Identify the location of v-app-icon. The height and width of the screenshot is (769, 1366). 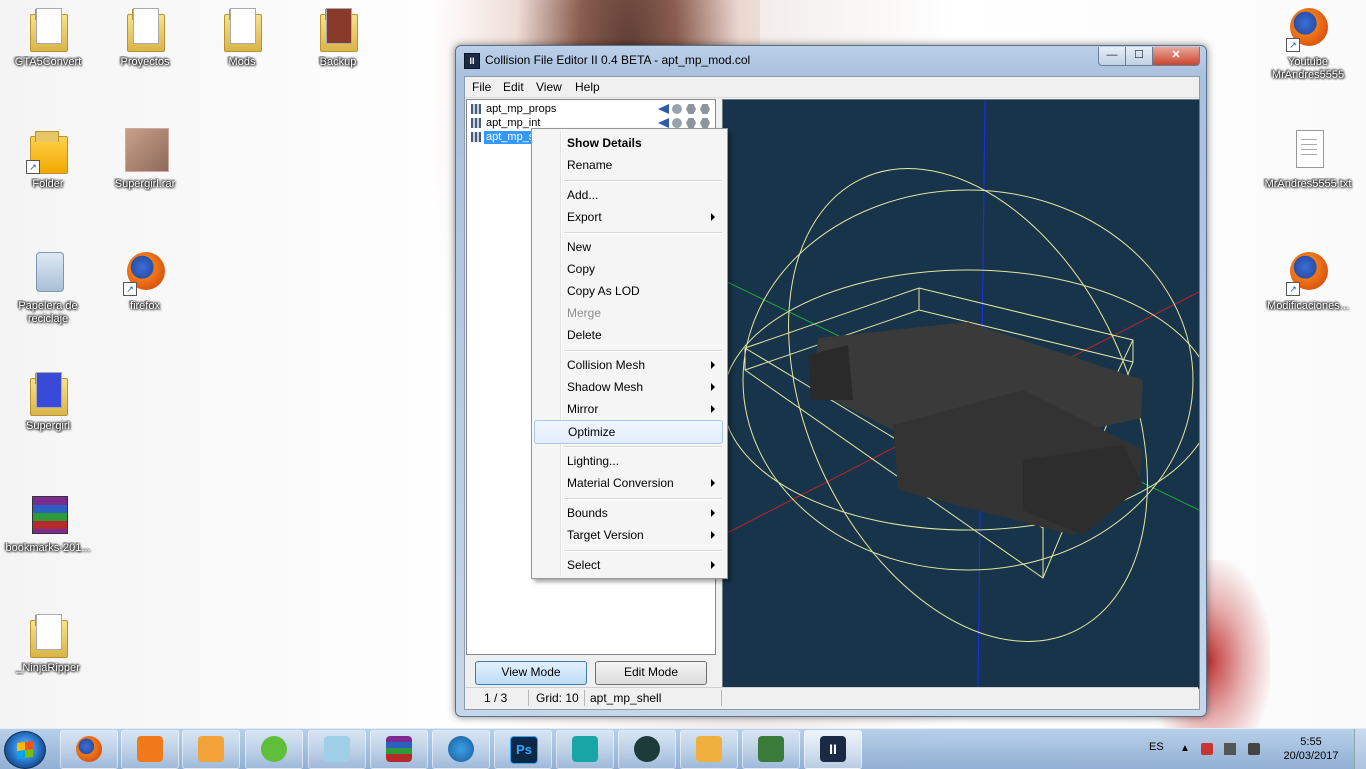
(709, 749).